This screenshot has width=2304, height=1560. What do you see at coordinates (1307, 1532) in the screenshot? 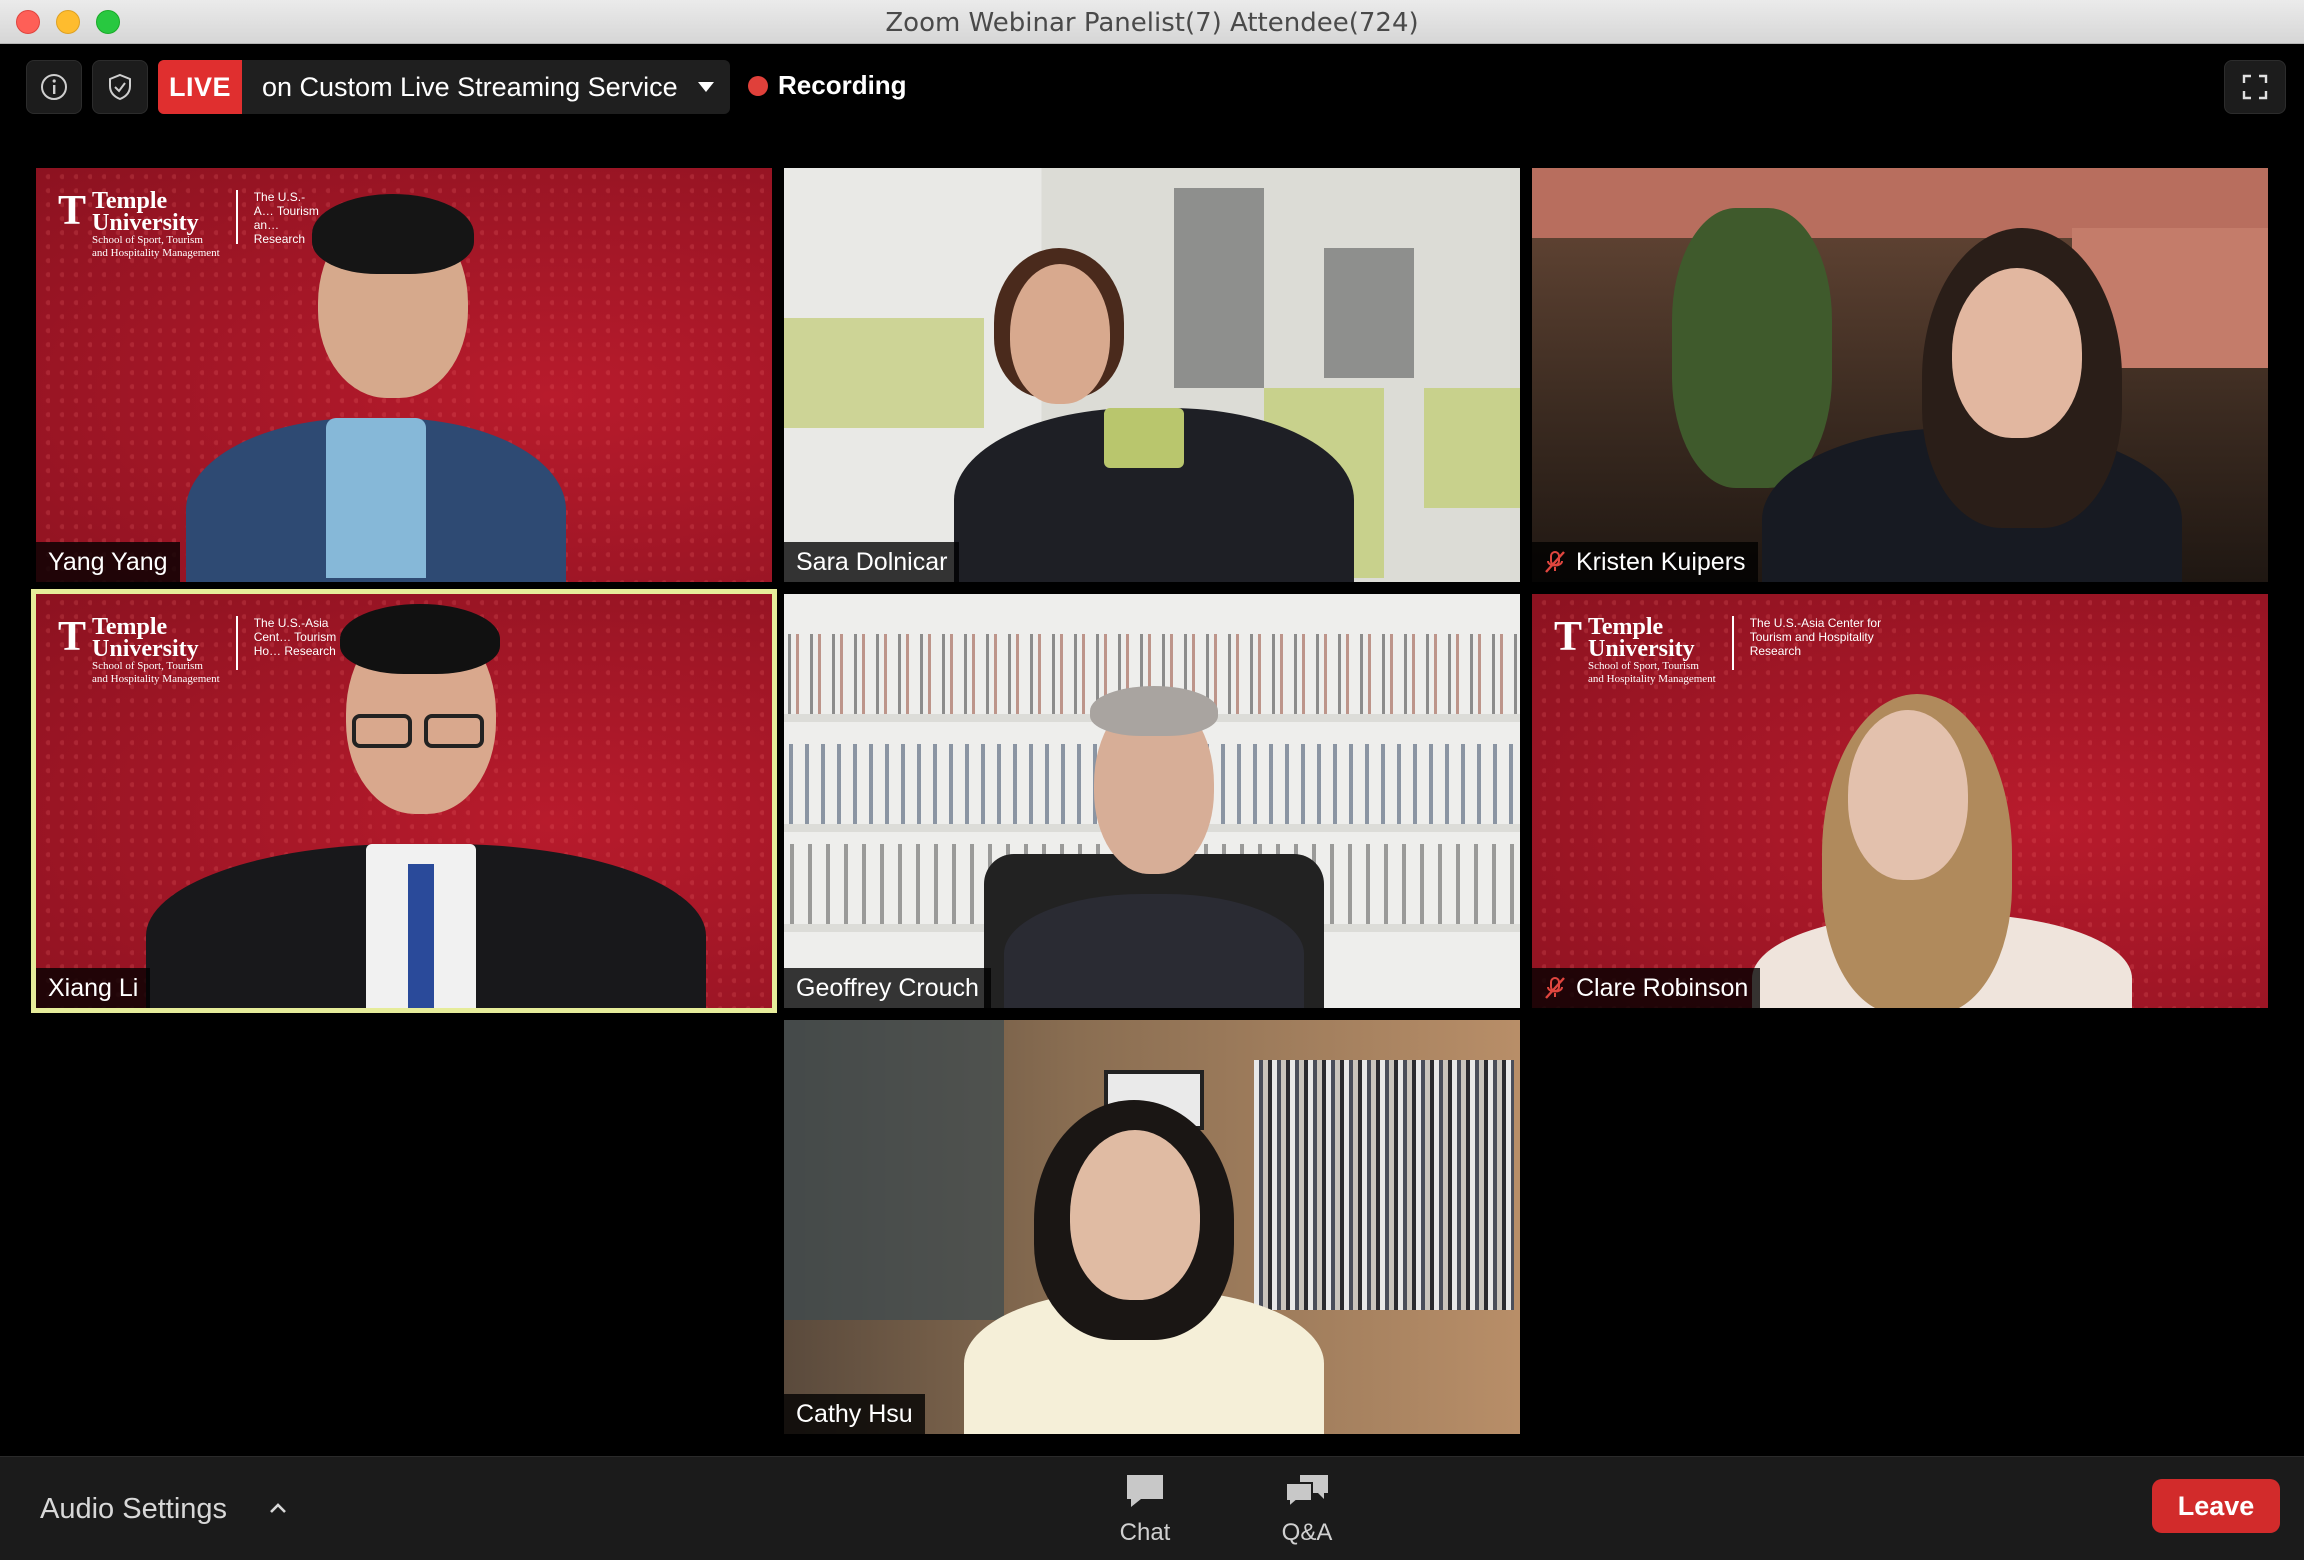
I see `qa-label: Q&A` at bounding box center [1307, 1532].